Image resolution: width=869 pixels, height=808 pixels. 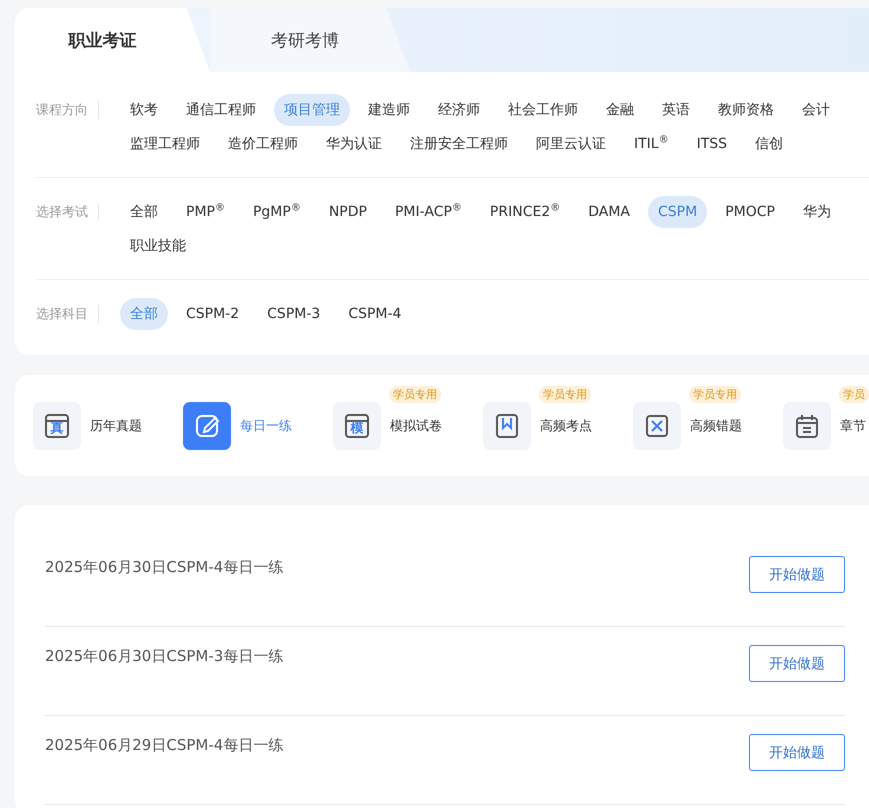 I want to click on exercise-title: 2025年06月29日CSPM-4每日一练, so click(x=164, y=745).